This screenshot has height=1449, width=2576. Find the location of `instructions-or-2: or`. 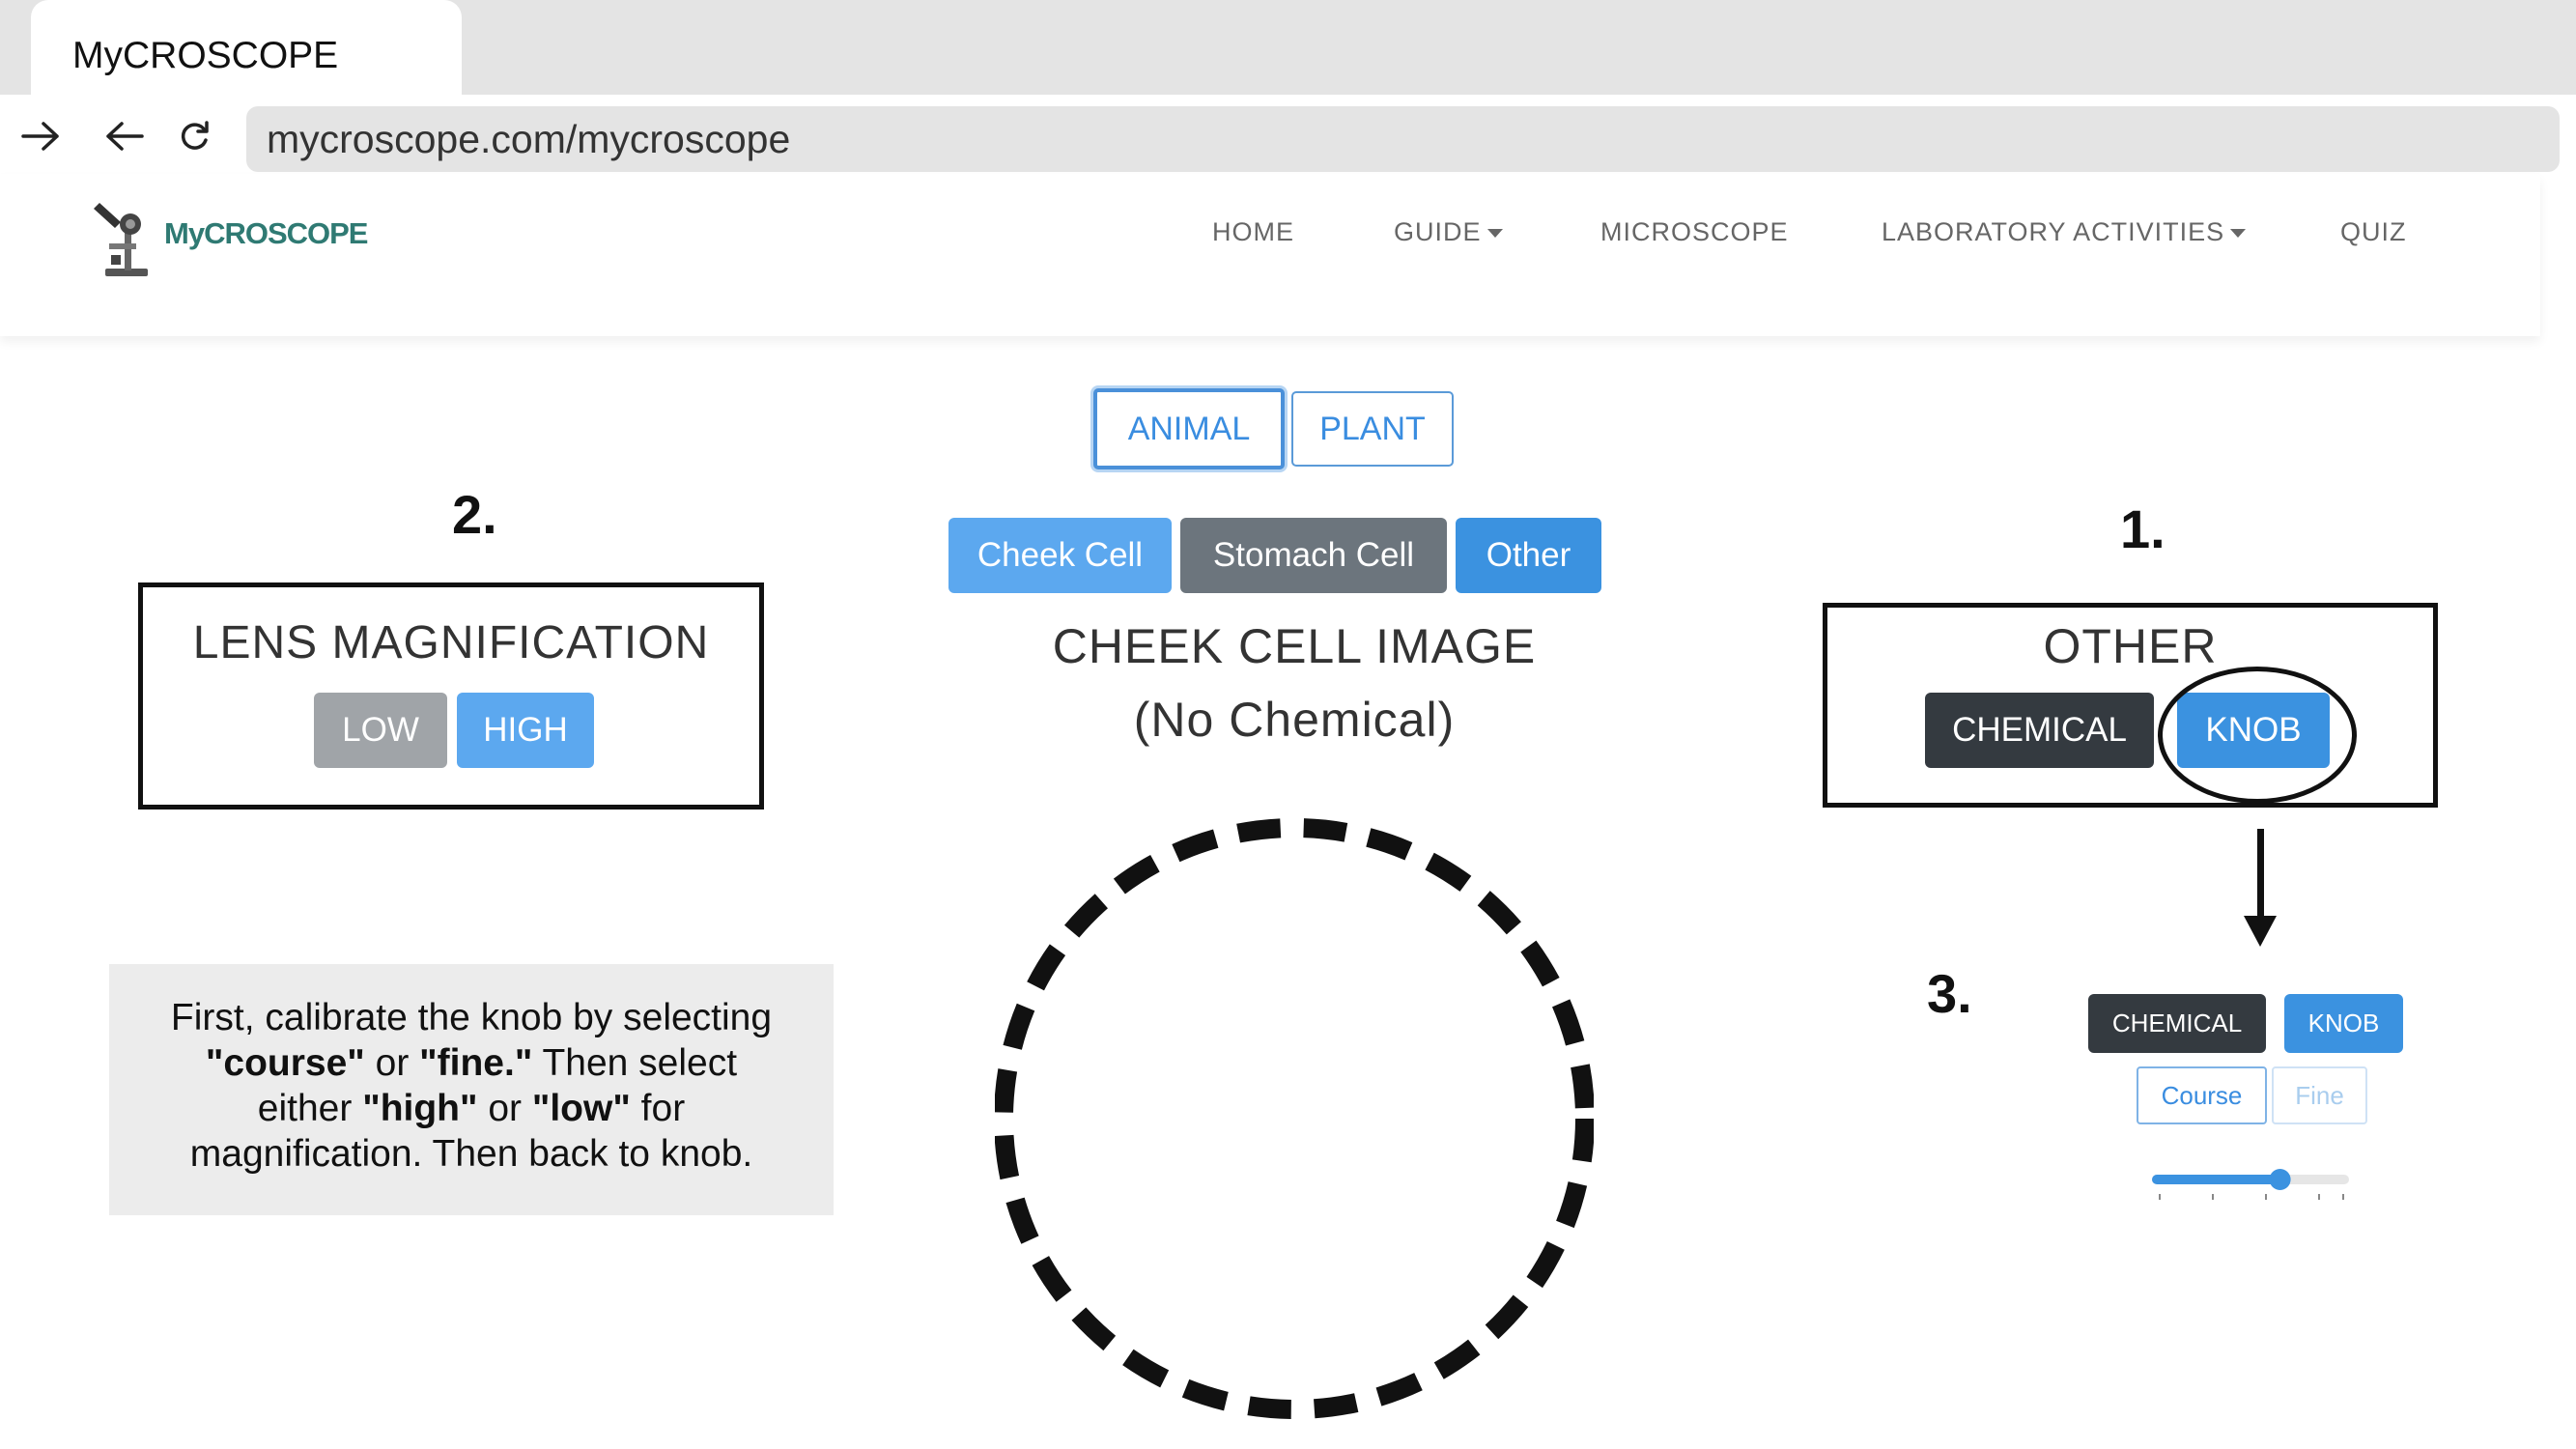

instructions-or-2: or is located at coordinates (504, 1108).